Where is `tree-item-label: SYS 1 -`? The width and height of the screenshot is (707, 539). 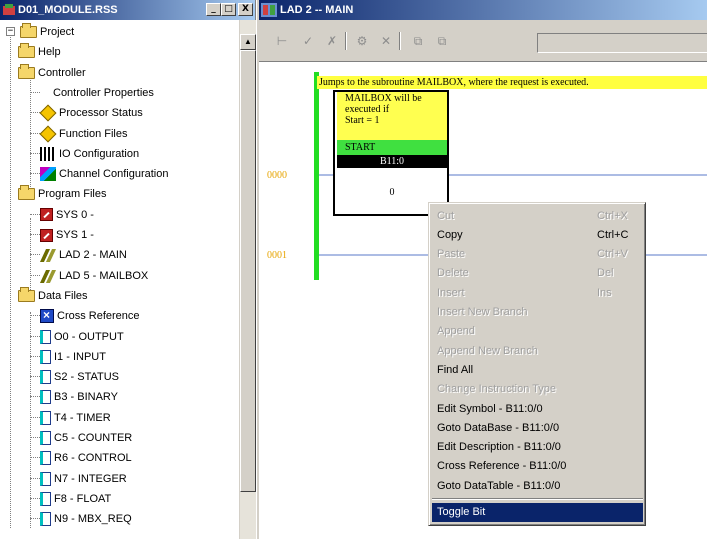
tree-item-label: SYS 1 - is located at coordinates (75, 235).